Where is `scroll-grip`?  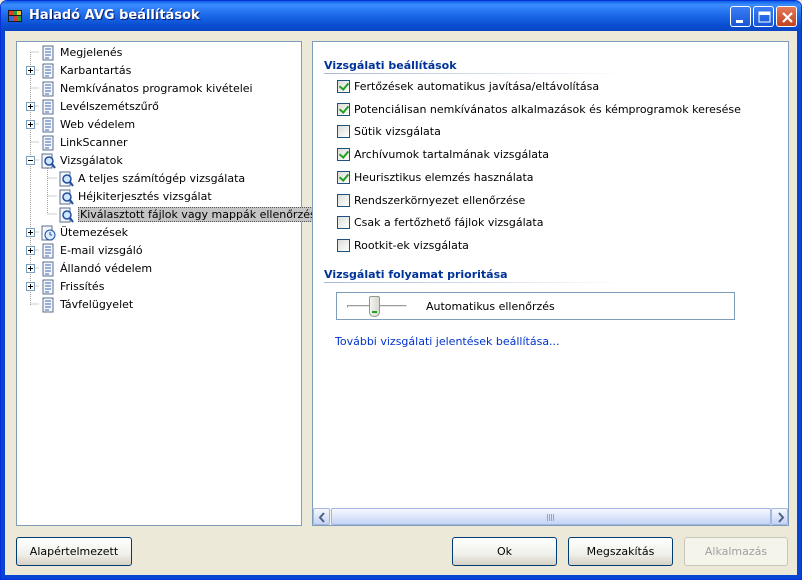
scroll-grip is located at coordinates (551, 517).